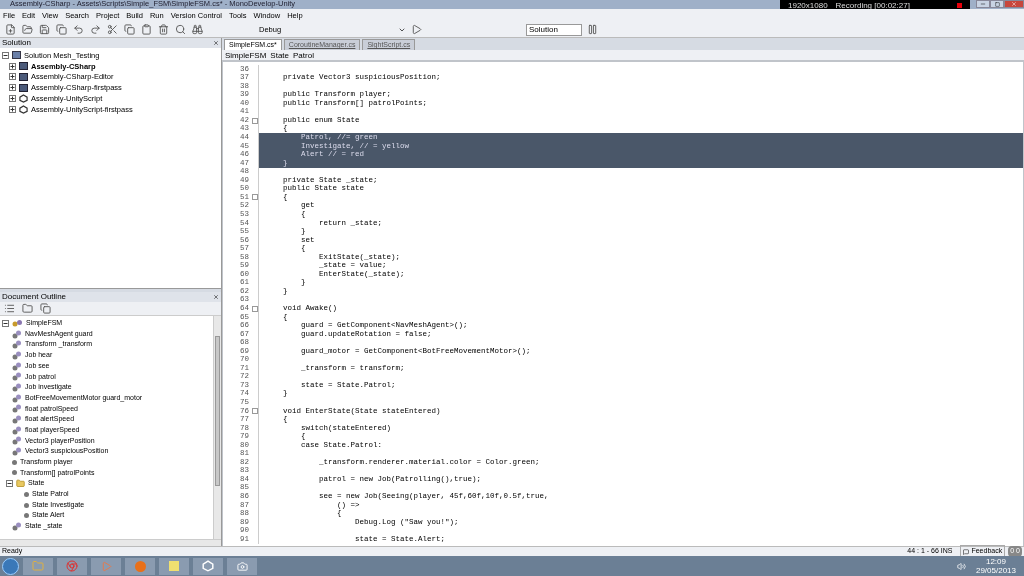  What do you see at coordinates (554, 29) in the screenshot?
I see `target-dropdown: Solution` at bounding box center [554, 29].